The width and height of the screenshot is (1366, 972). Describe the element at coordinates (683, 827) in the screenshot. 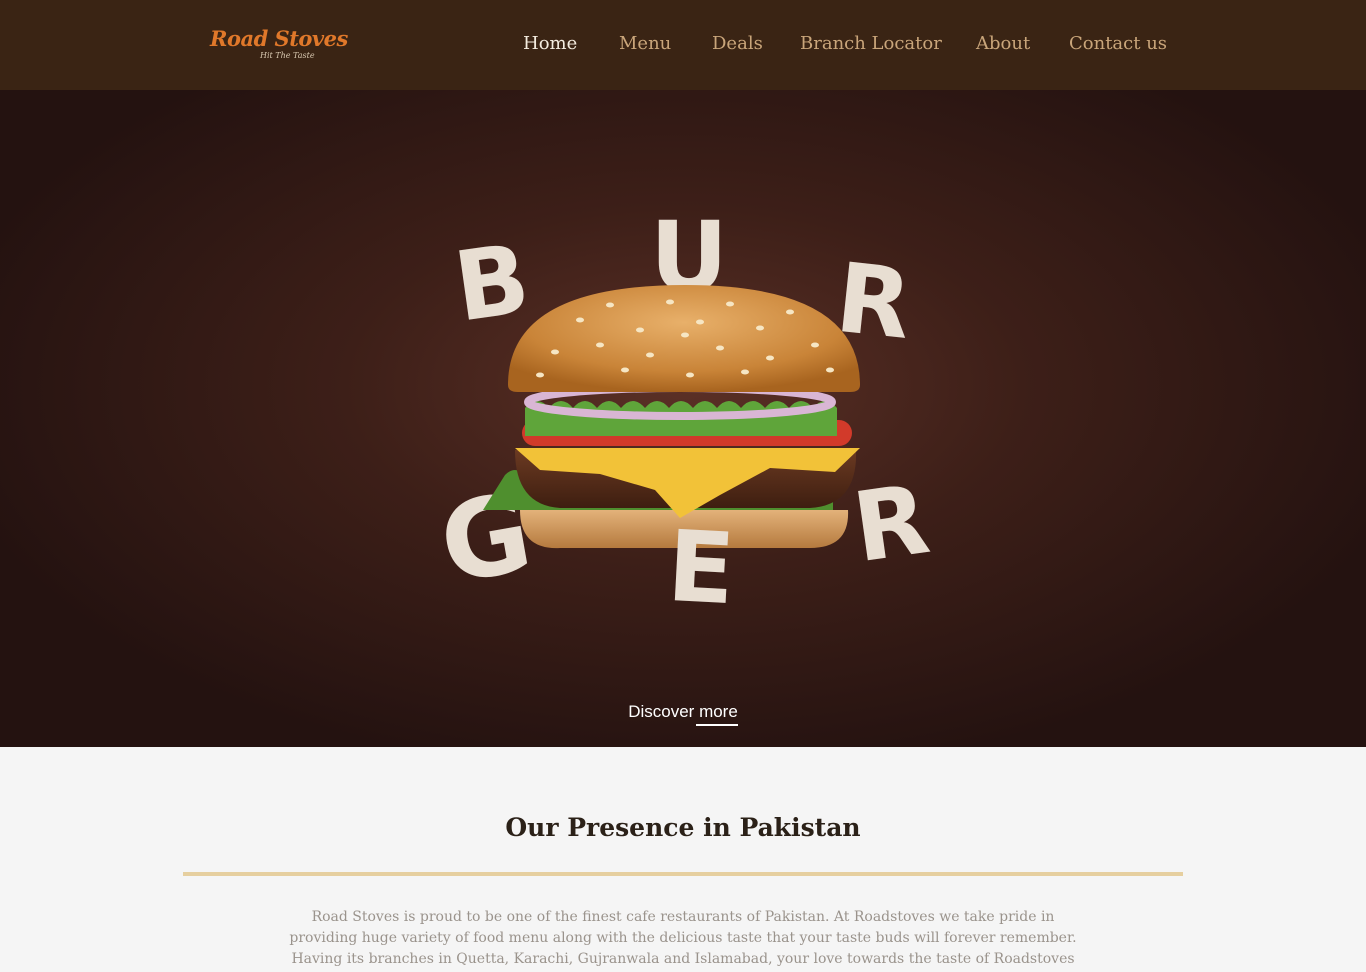

I see `presence-title: Our Presence in Pakistan` at that location.